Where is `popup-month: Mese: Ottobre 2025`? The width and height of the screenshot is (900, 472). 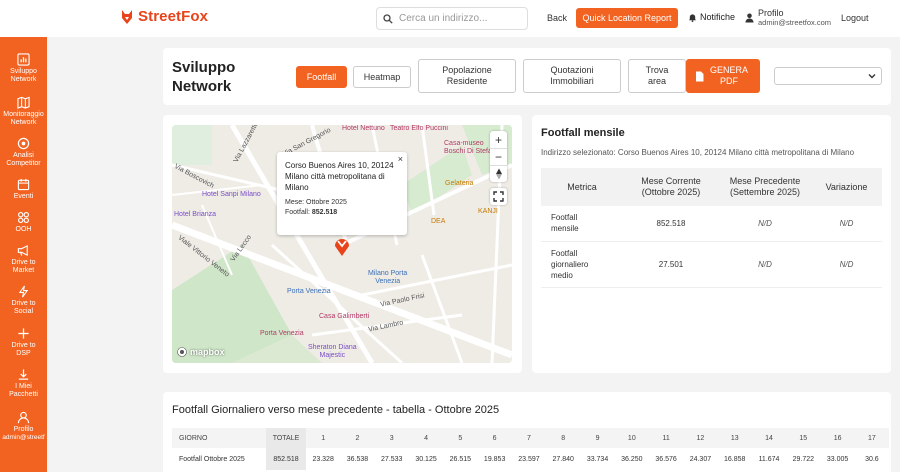
popup-month: Mese: Ottobre 2025 is located at coordinates (316, 202).